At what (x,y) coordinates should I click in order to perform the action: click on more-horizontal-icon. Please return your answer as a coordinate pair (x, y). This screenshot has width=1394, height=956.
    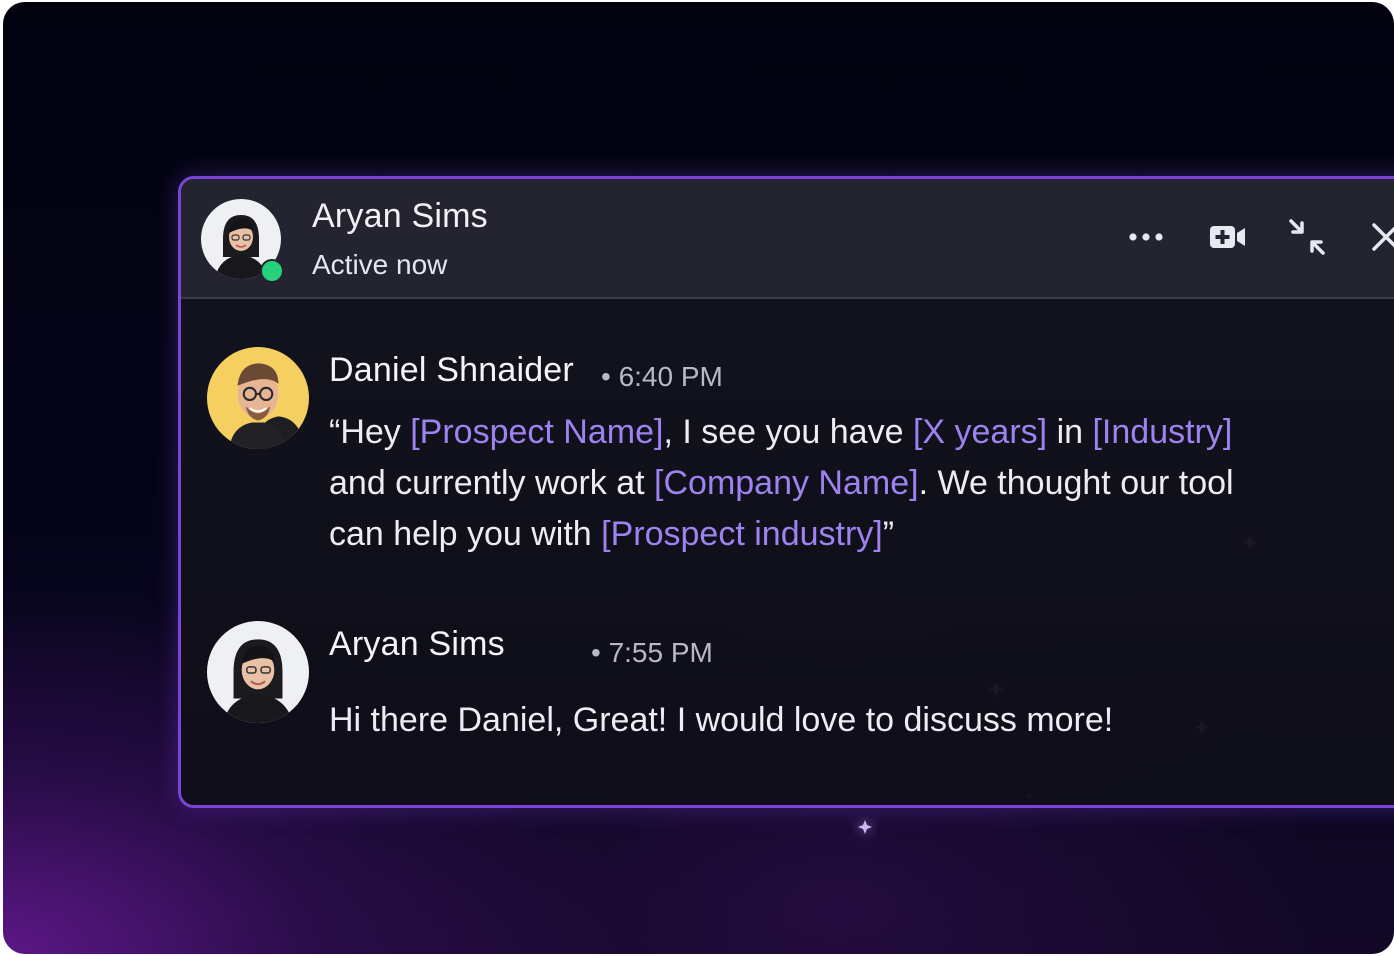
    Looking at the image, I should click on (1146, 237).